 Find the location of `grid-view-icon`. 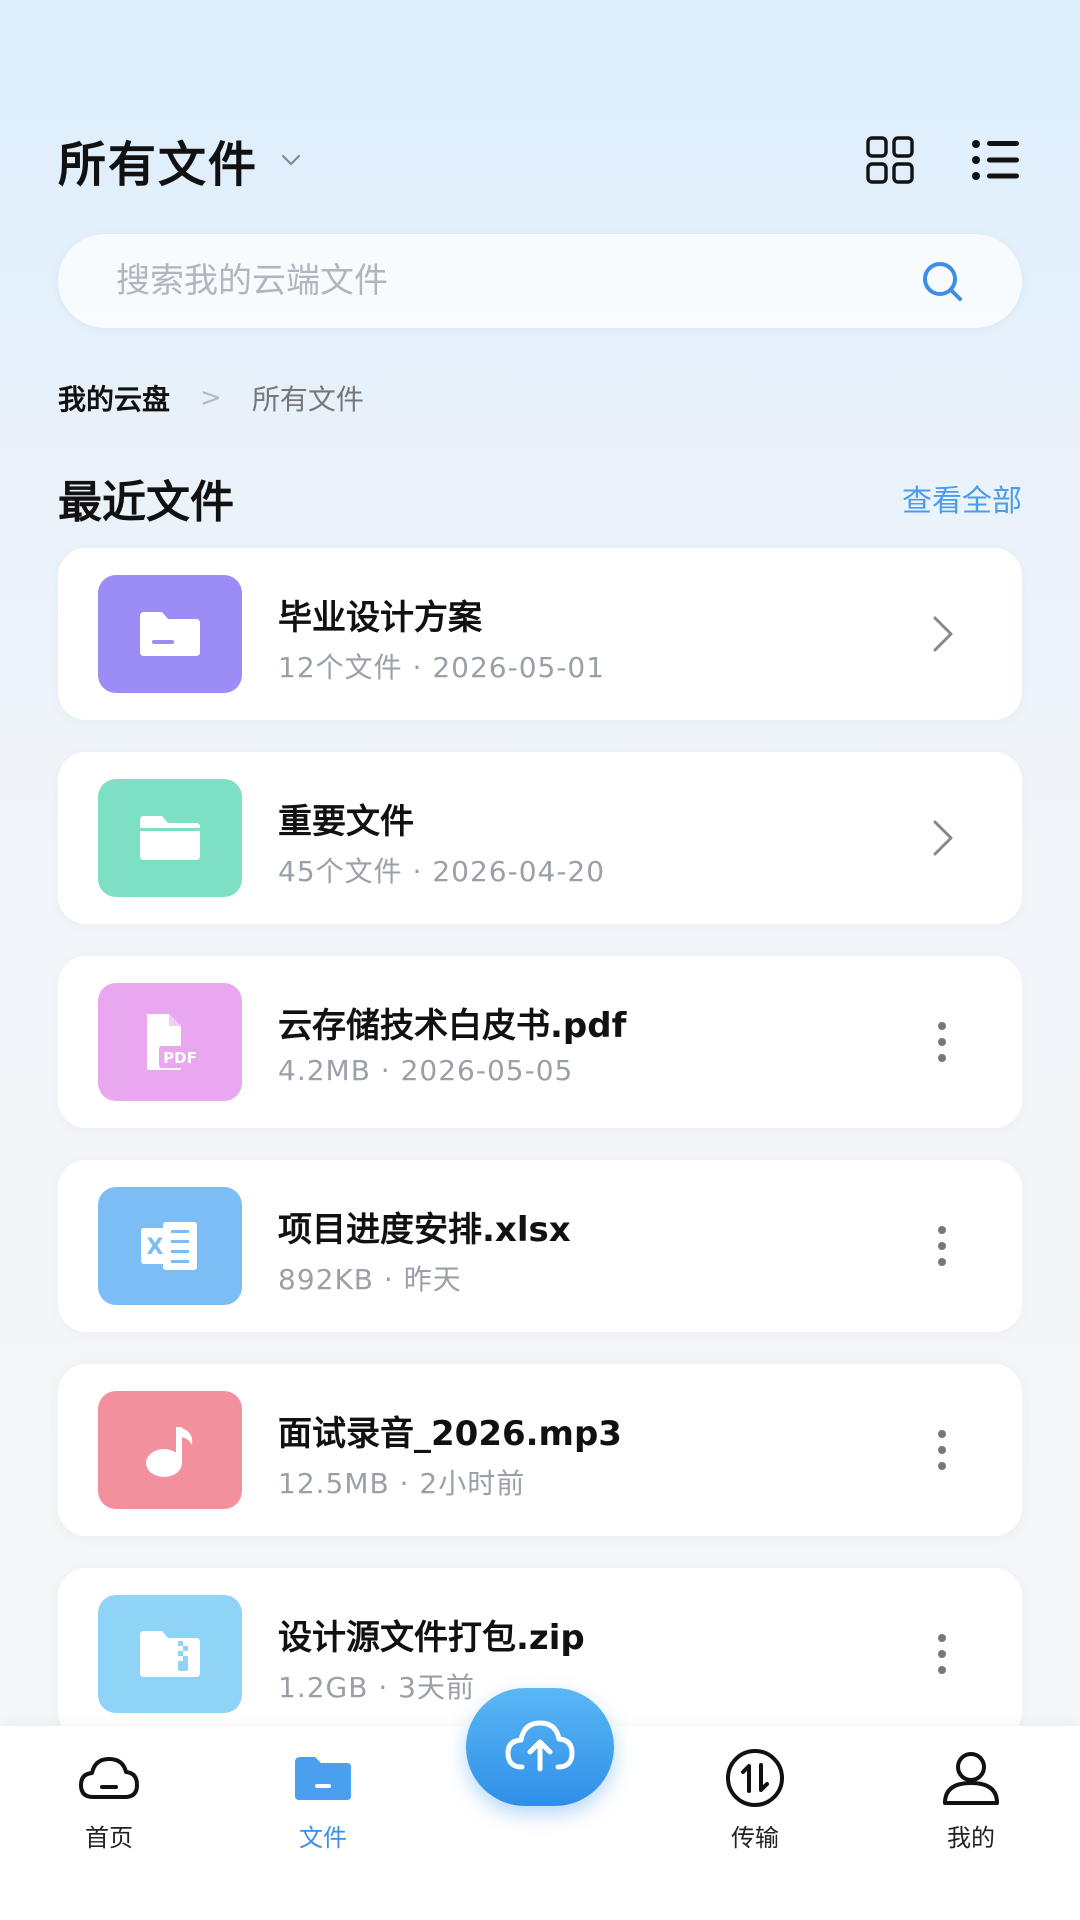

grid-view-icon is located at coordinates (890, 160).